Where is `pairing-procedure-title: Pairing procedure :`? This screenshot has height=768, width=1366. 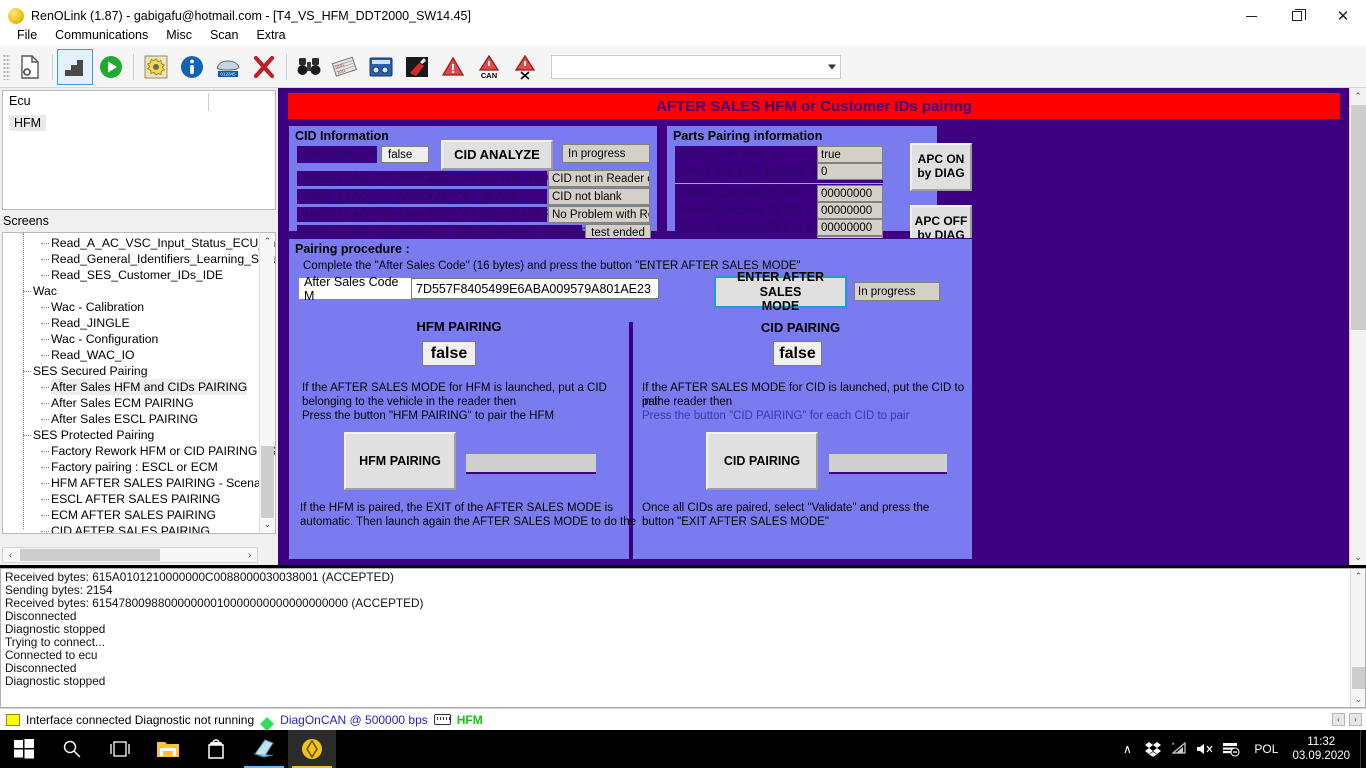
pairing-procedure-title: Pairing procedure : is located at coordinates (352, 249).